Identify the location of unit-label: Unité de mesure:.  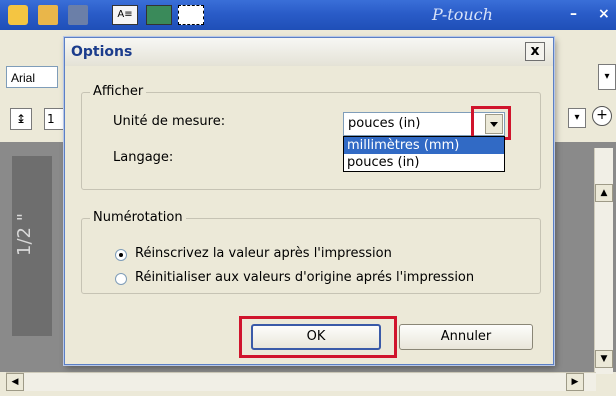
(169, 121).